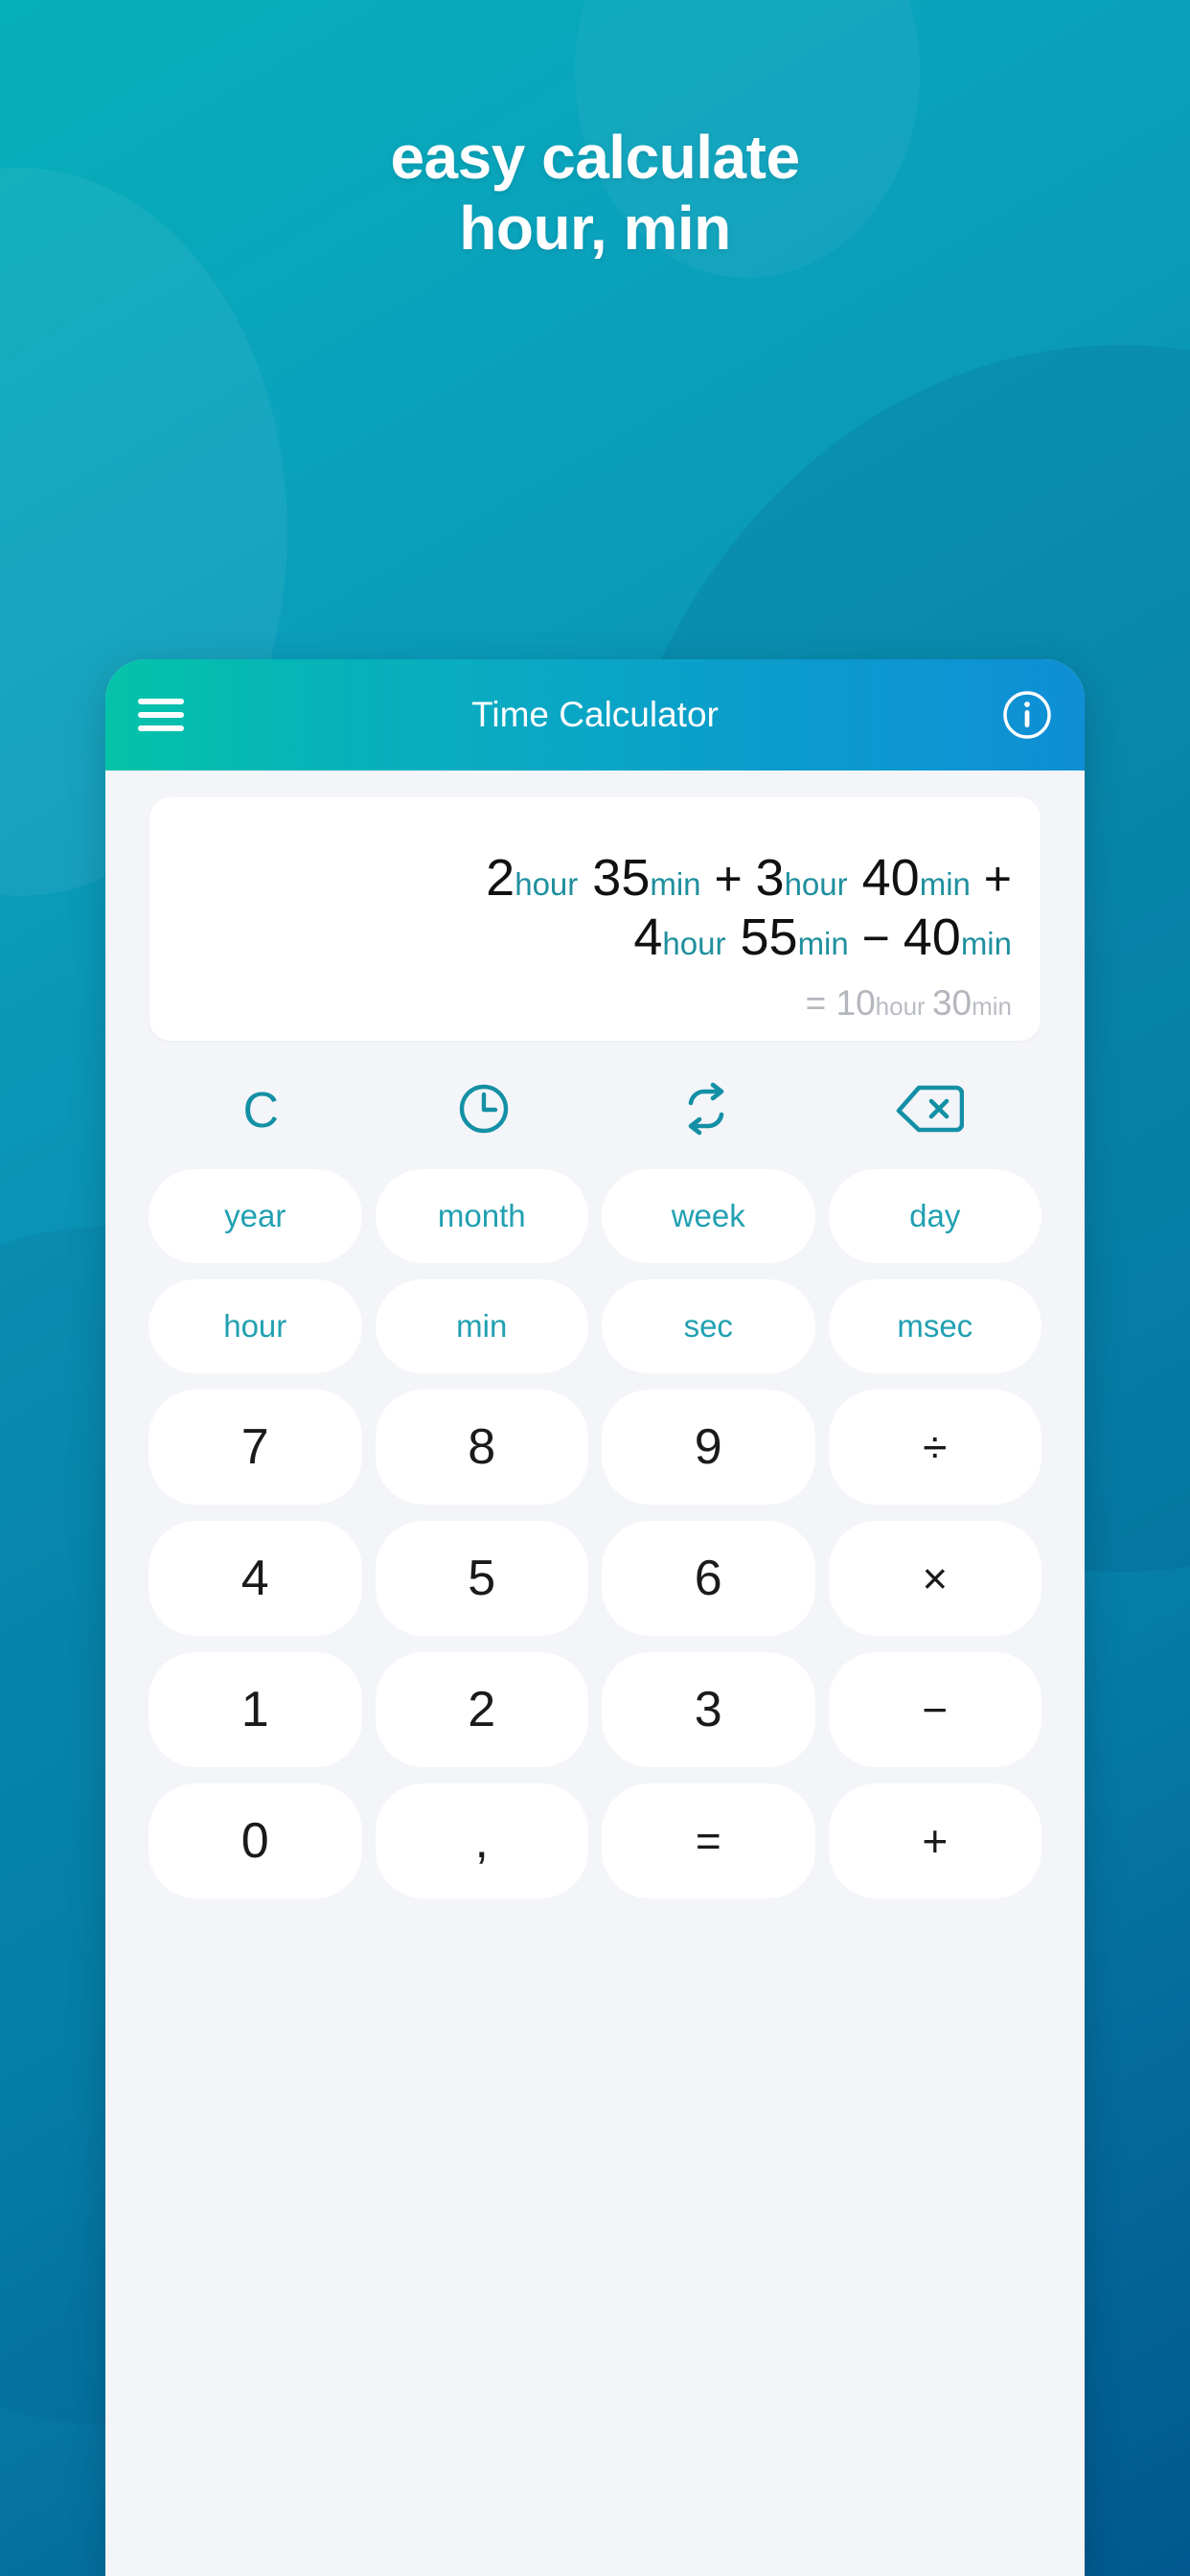 This screenshot has width=1190, height=2576. Describe the element at coordinates (482, 1447) in the screenshot. I see `digit-key-8: 8` at that location.